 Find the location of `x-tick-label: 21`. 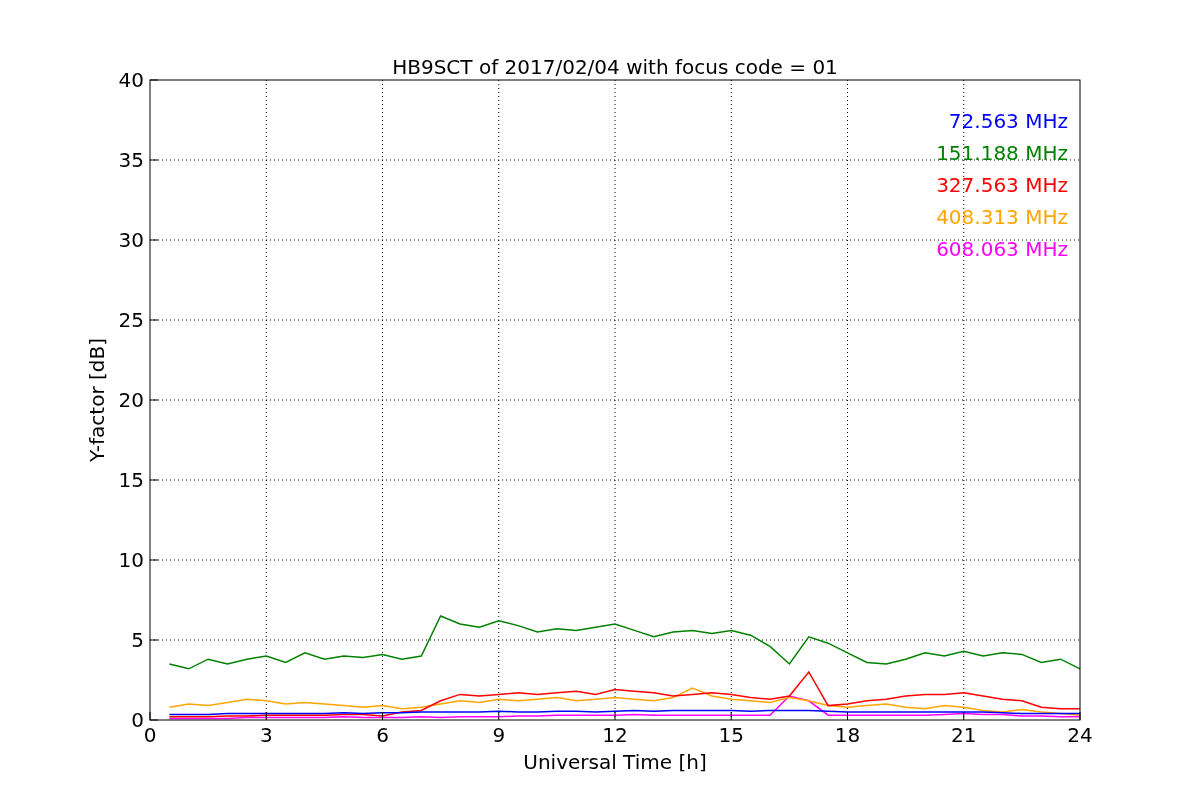

x-tick-label: 21 is located at coordinates (964, 735).